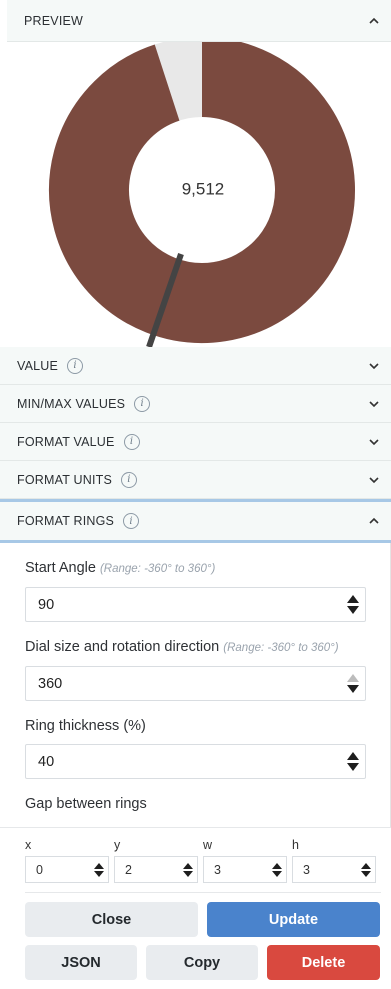 The width and height of the screenshot is (391, 989). I want to click on grid-y-stepper, so click(188, 869).